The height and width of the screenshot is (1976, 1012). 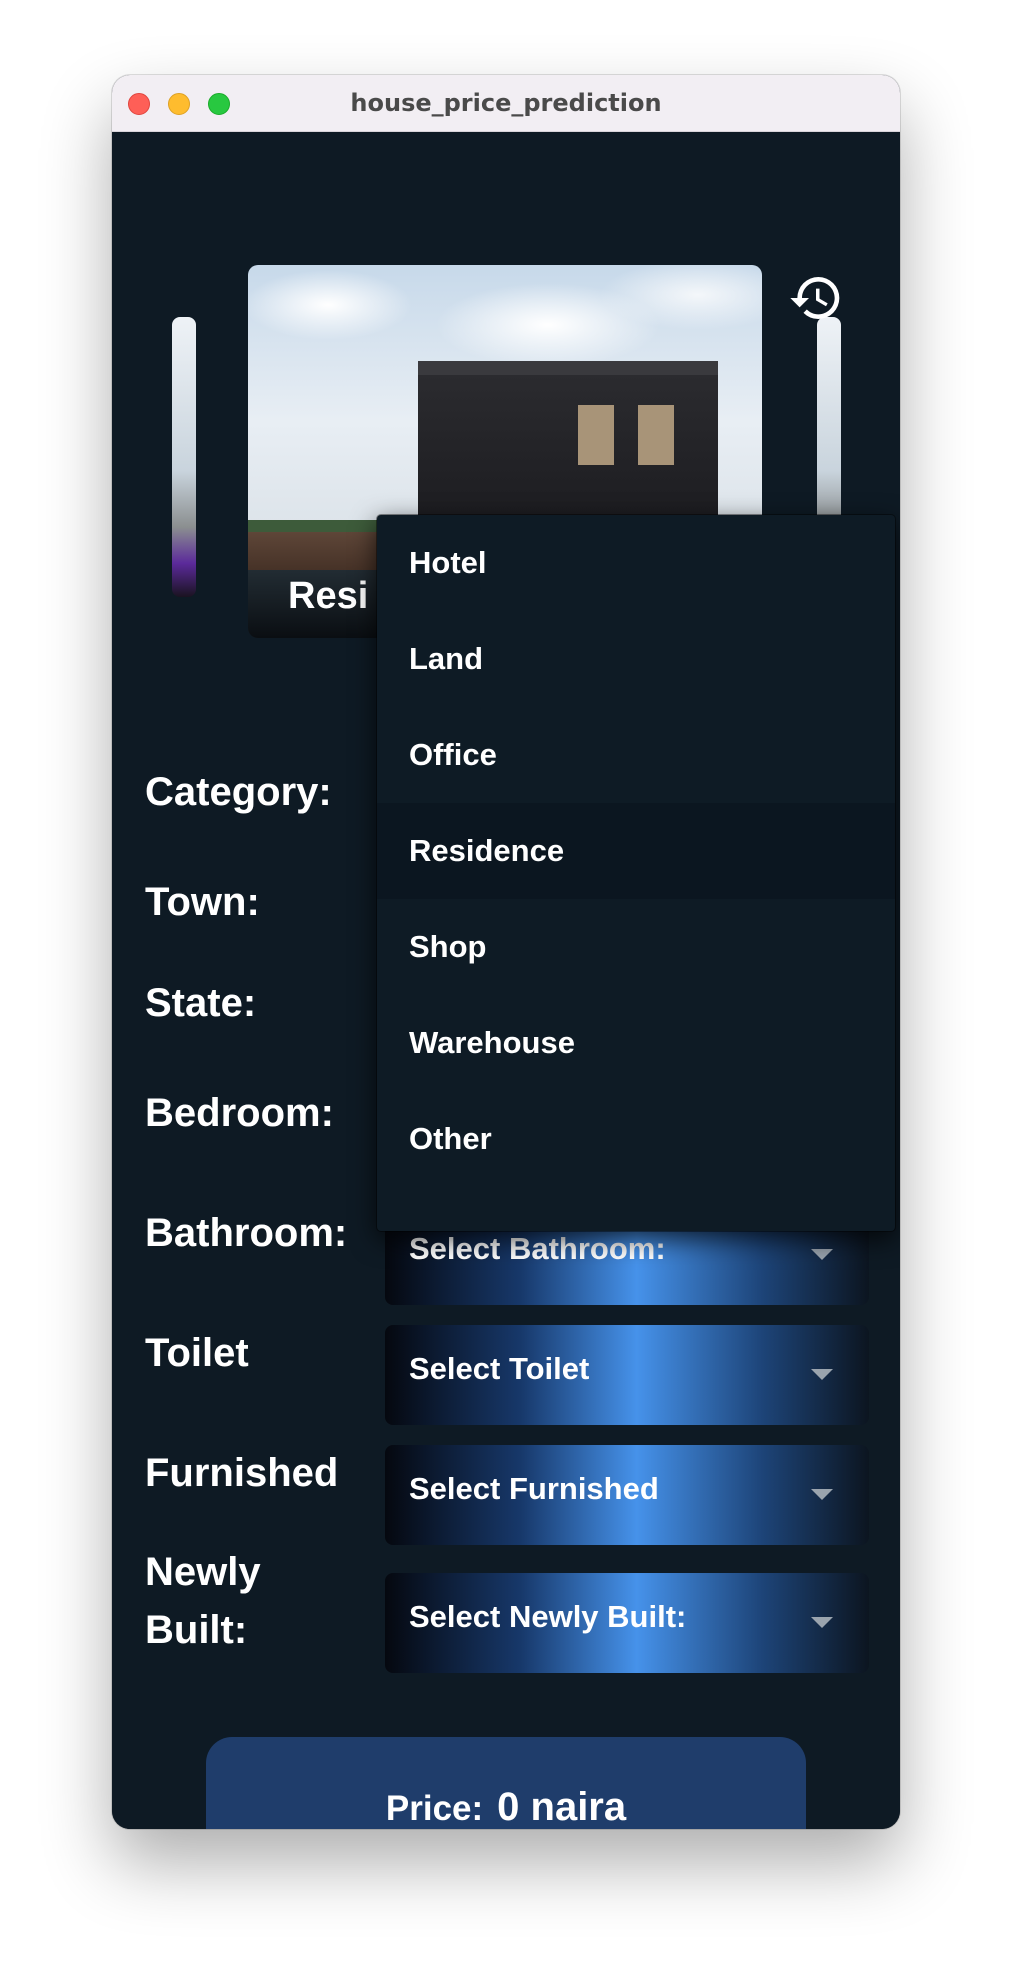 I want to click on carousel-card-previous, so click(x=184, y=457).